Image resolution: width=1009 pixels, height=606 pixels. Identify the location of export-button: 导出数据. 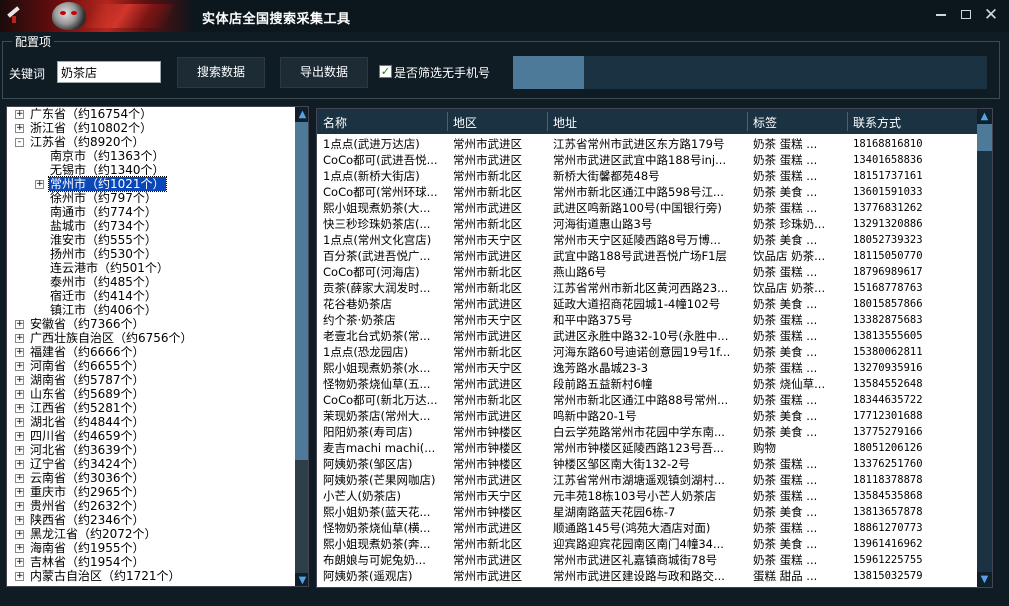
(324, 72).